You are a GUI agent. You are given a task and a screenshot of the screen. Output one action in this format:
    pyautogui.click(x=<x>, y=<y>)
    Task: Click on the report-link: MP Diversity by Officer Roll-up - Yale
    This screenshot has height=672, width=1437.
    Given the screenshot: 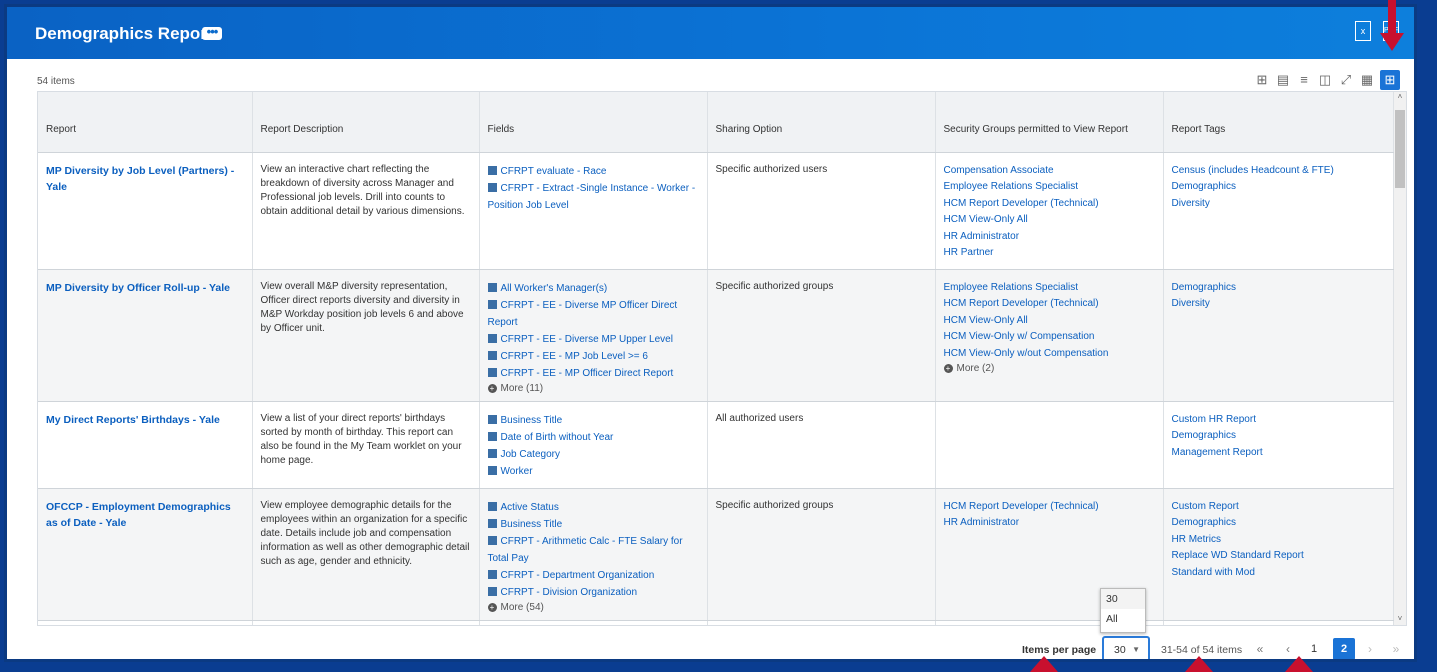 What is the action you would take?
    pyautogui.click(x=138, y=288)
    